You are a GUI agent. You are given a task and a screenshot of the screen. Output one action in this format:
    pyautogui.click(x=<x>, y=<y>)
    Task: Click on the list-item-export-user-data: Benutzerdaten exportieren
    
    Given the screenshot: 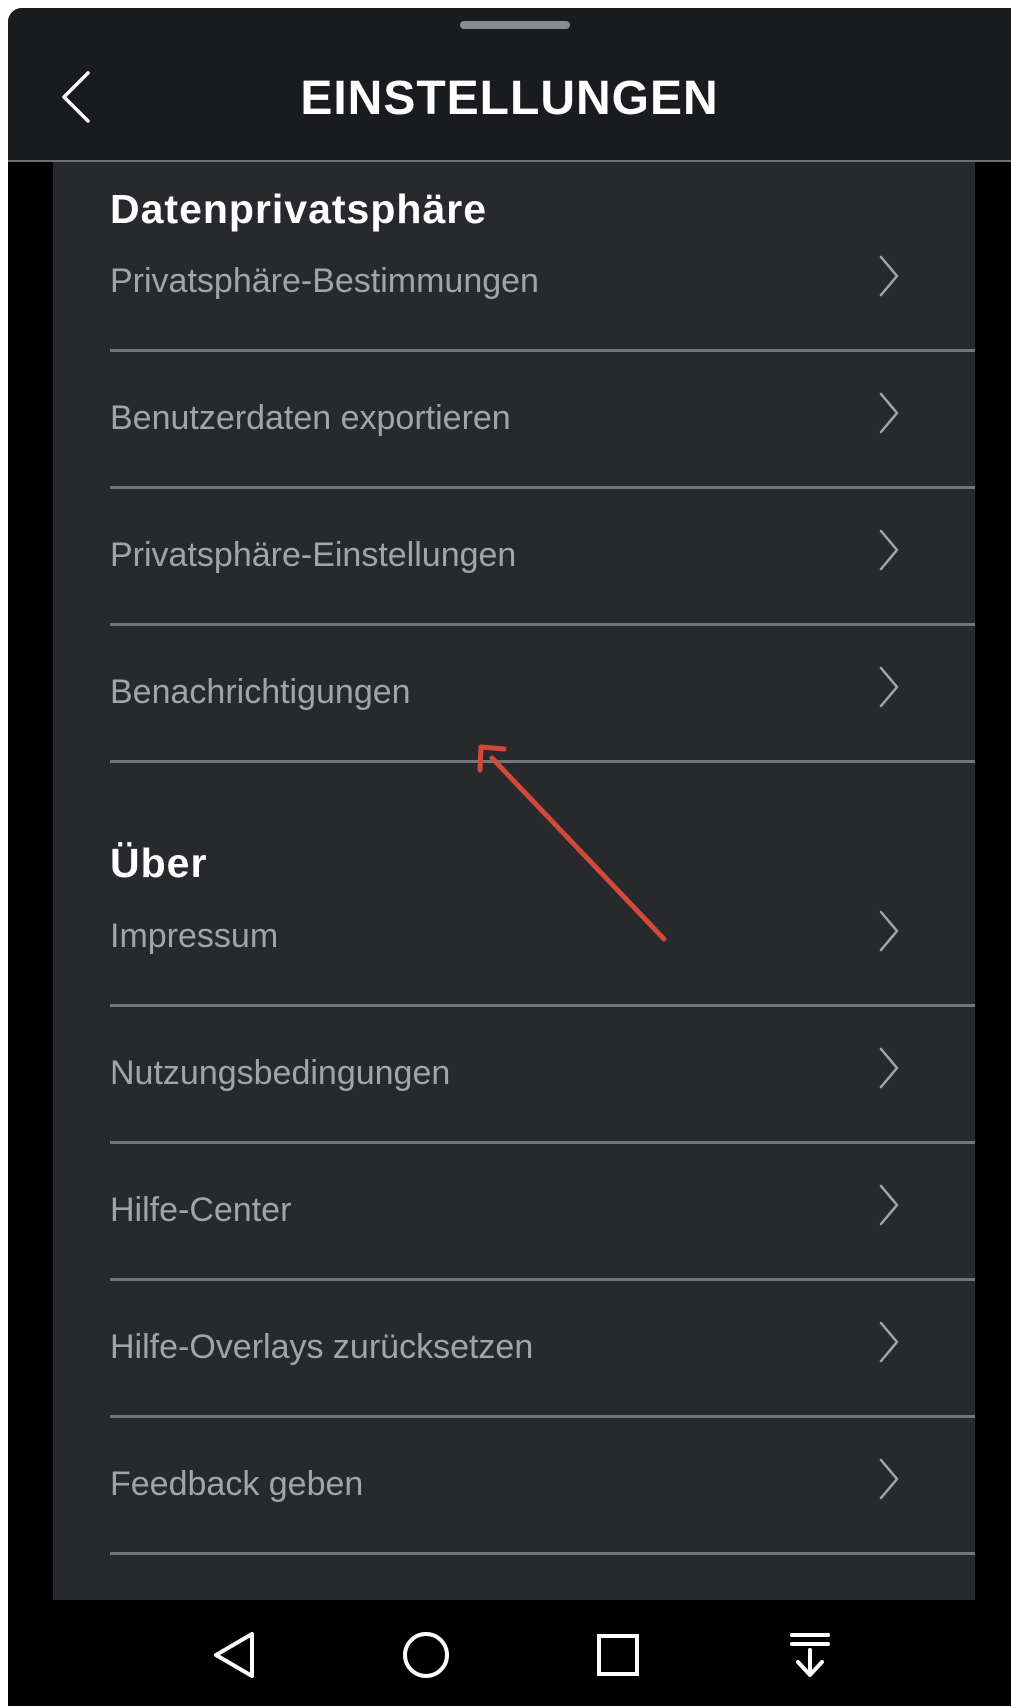 What is the action you would take?
    pyautogui.click(x=542, y=421)
    